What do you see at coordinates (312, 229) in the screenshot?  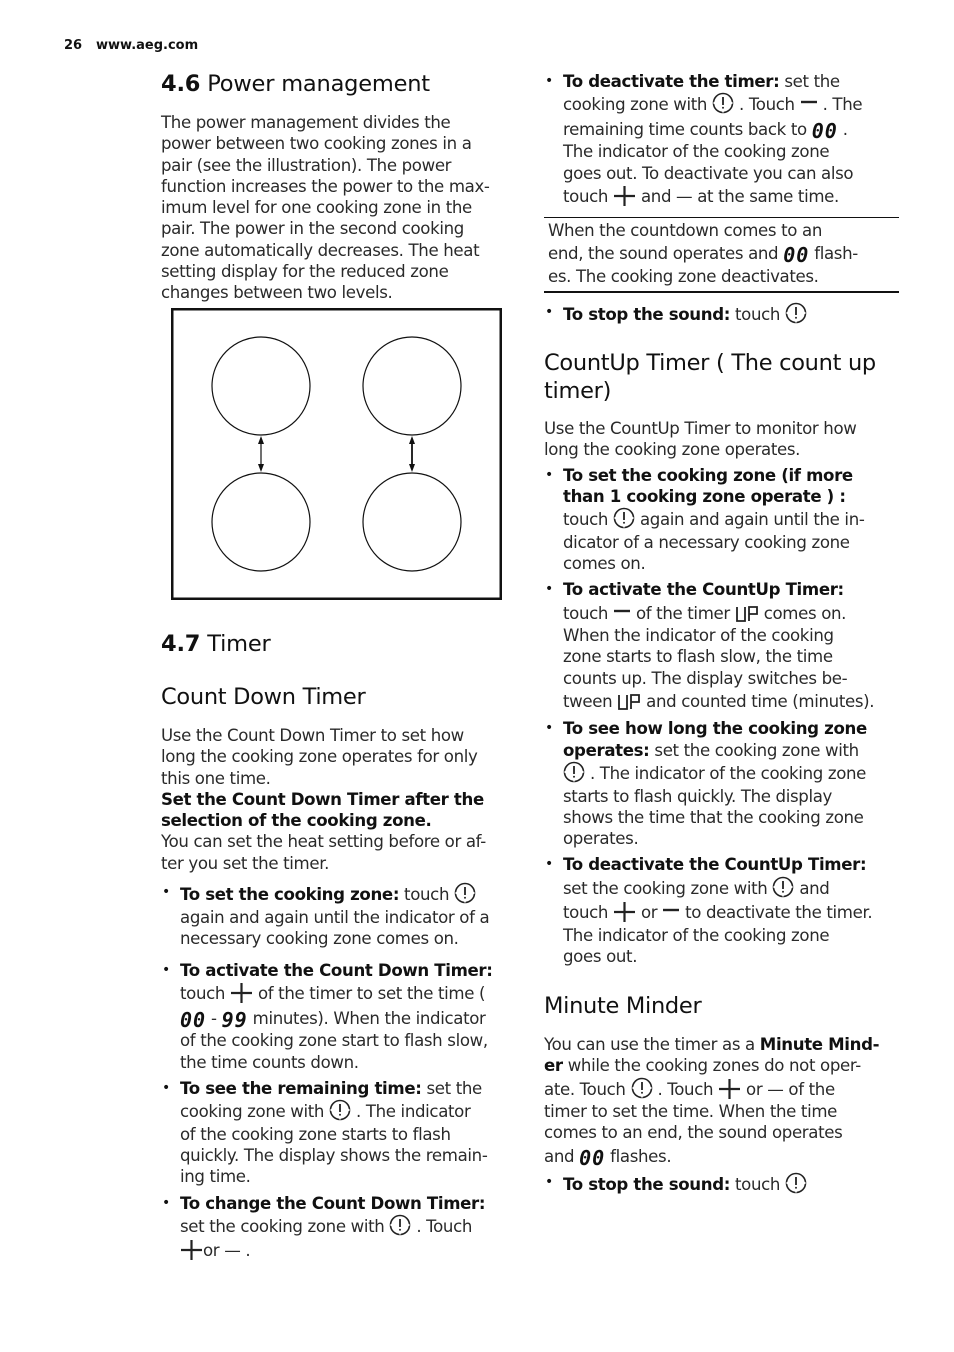 I see `body-line: pair. The power in the second cooking` at bounding box center [312, 229].